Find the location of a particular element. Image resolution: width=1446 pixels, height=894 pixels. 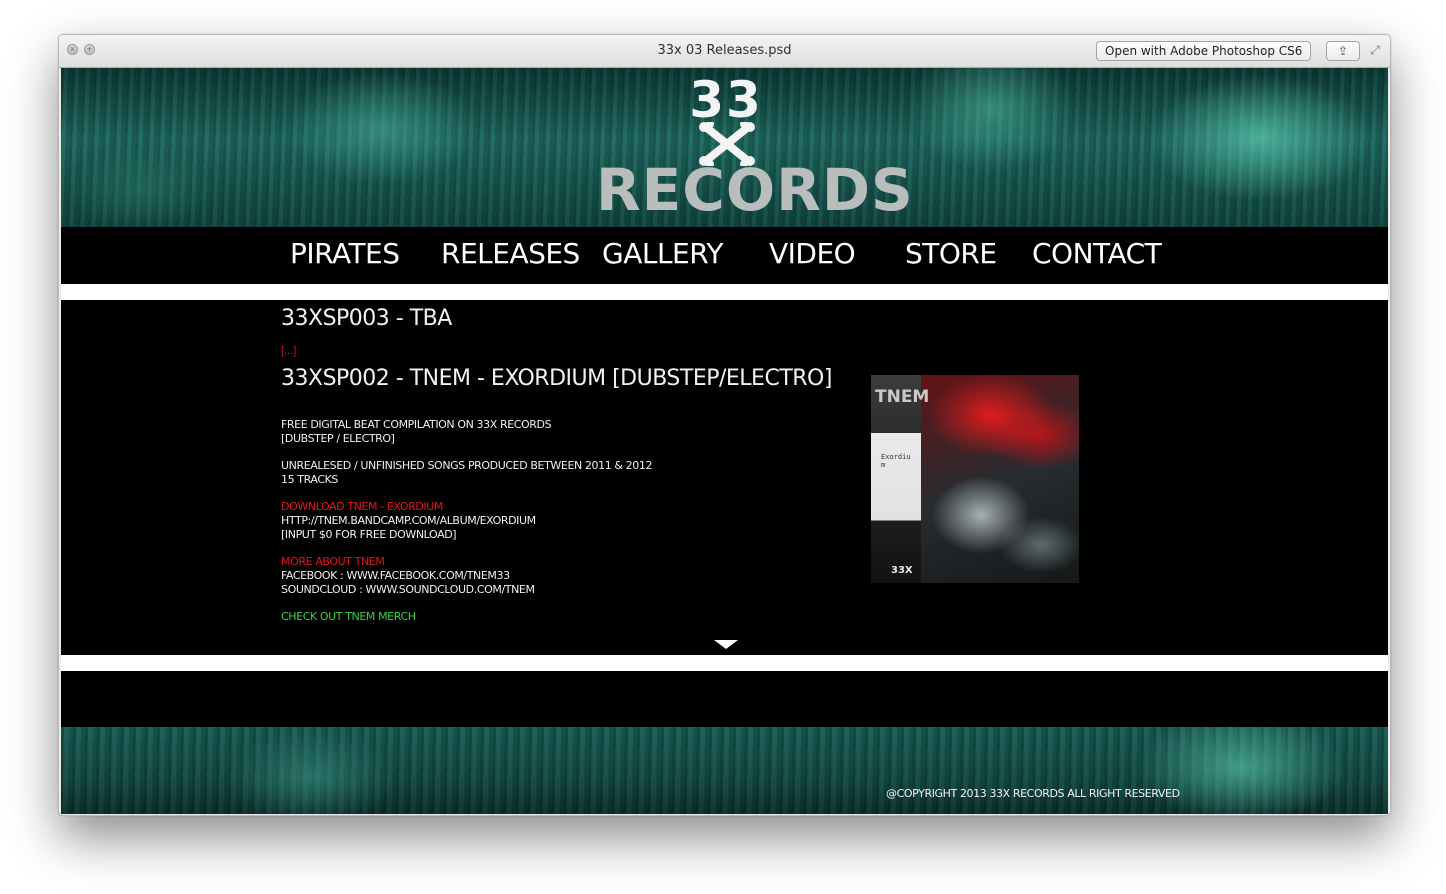

fullscreen-icon: ⤢ is located at coordinates (1375, 50).